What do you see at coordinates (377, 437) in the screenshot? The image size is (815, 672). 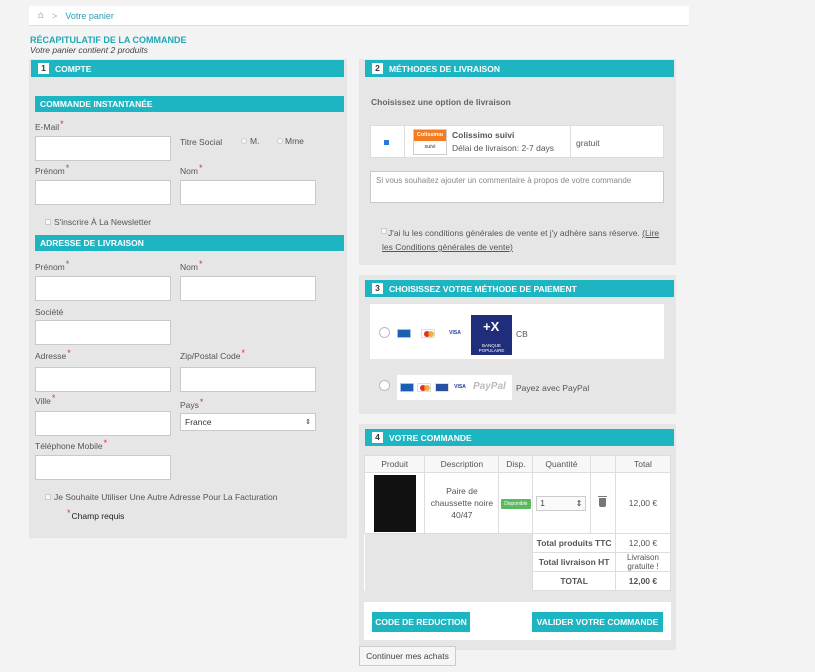 I see `step-number: 4` at bounding box center [377, 437].